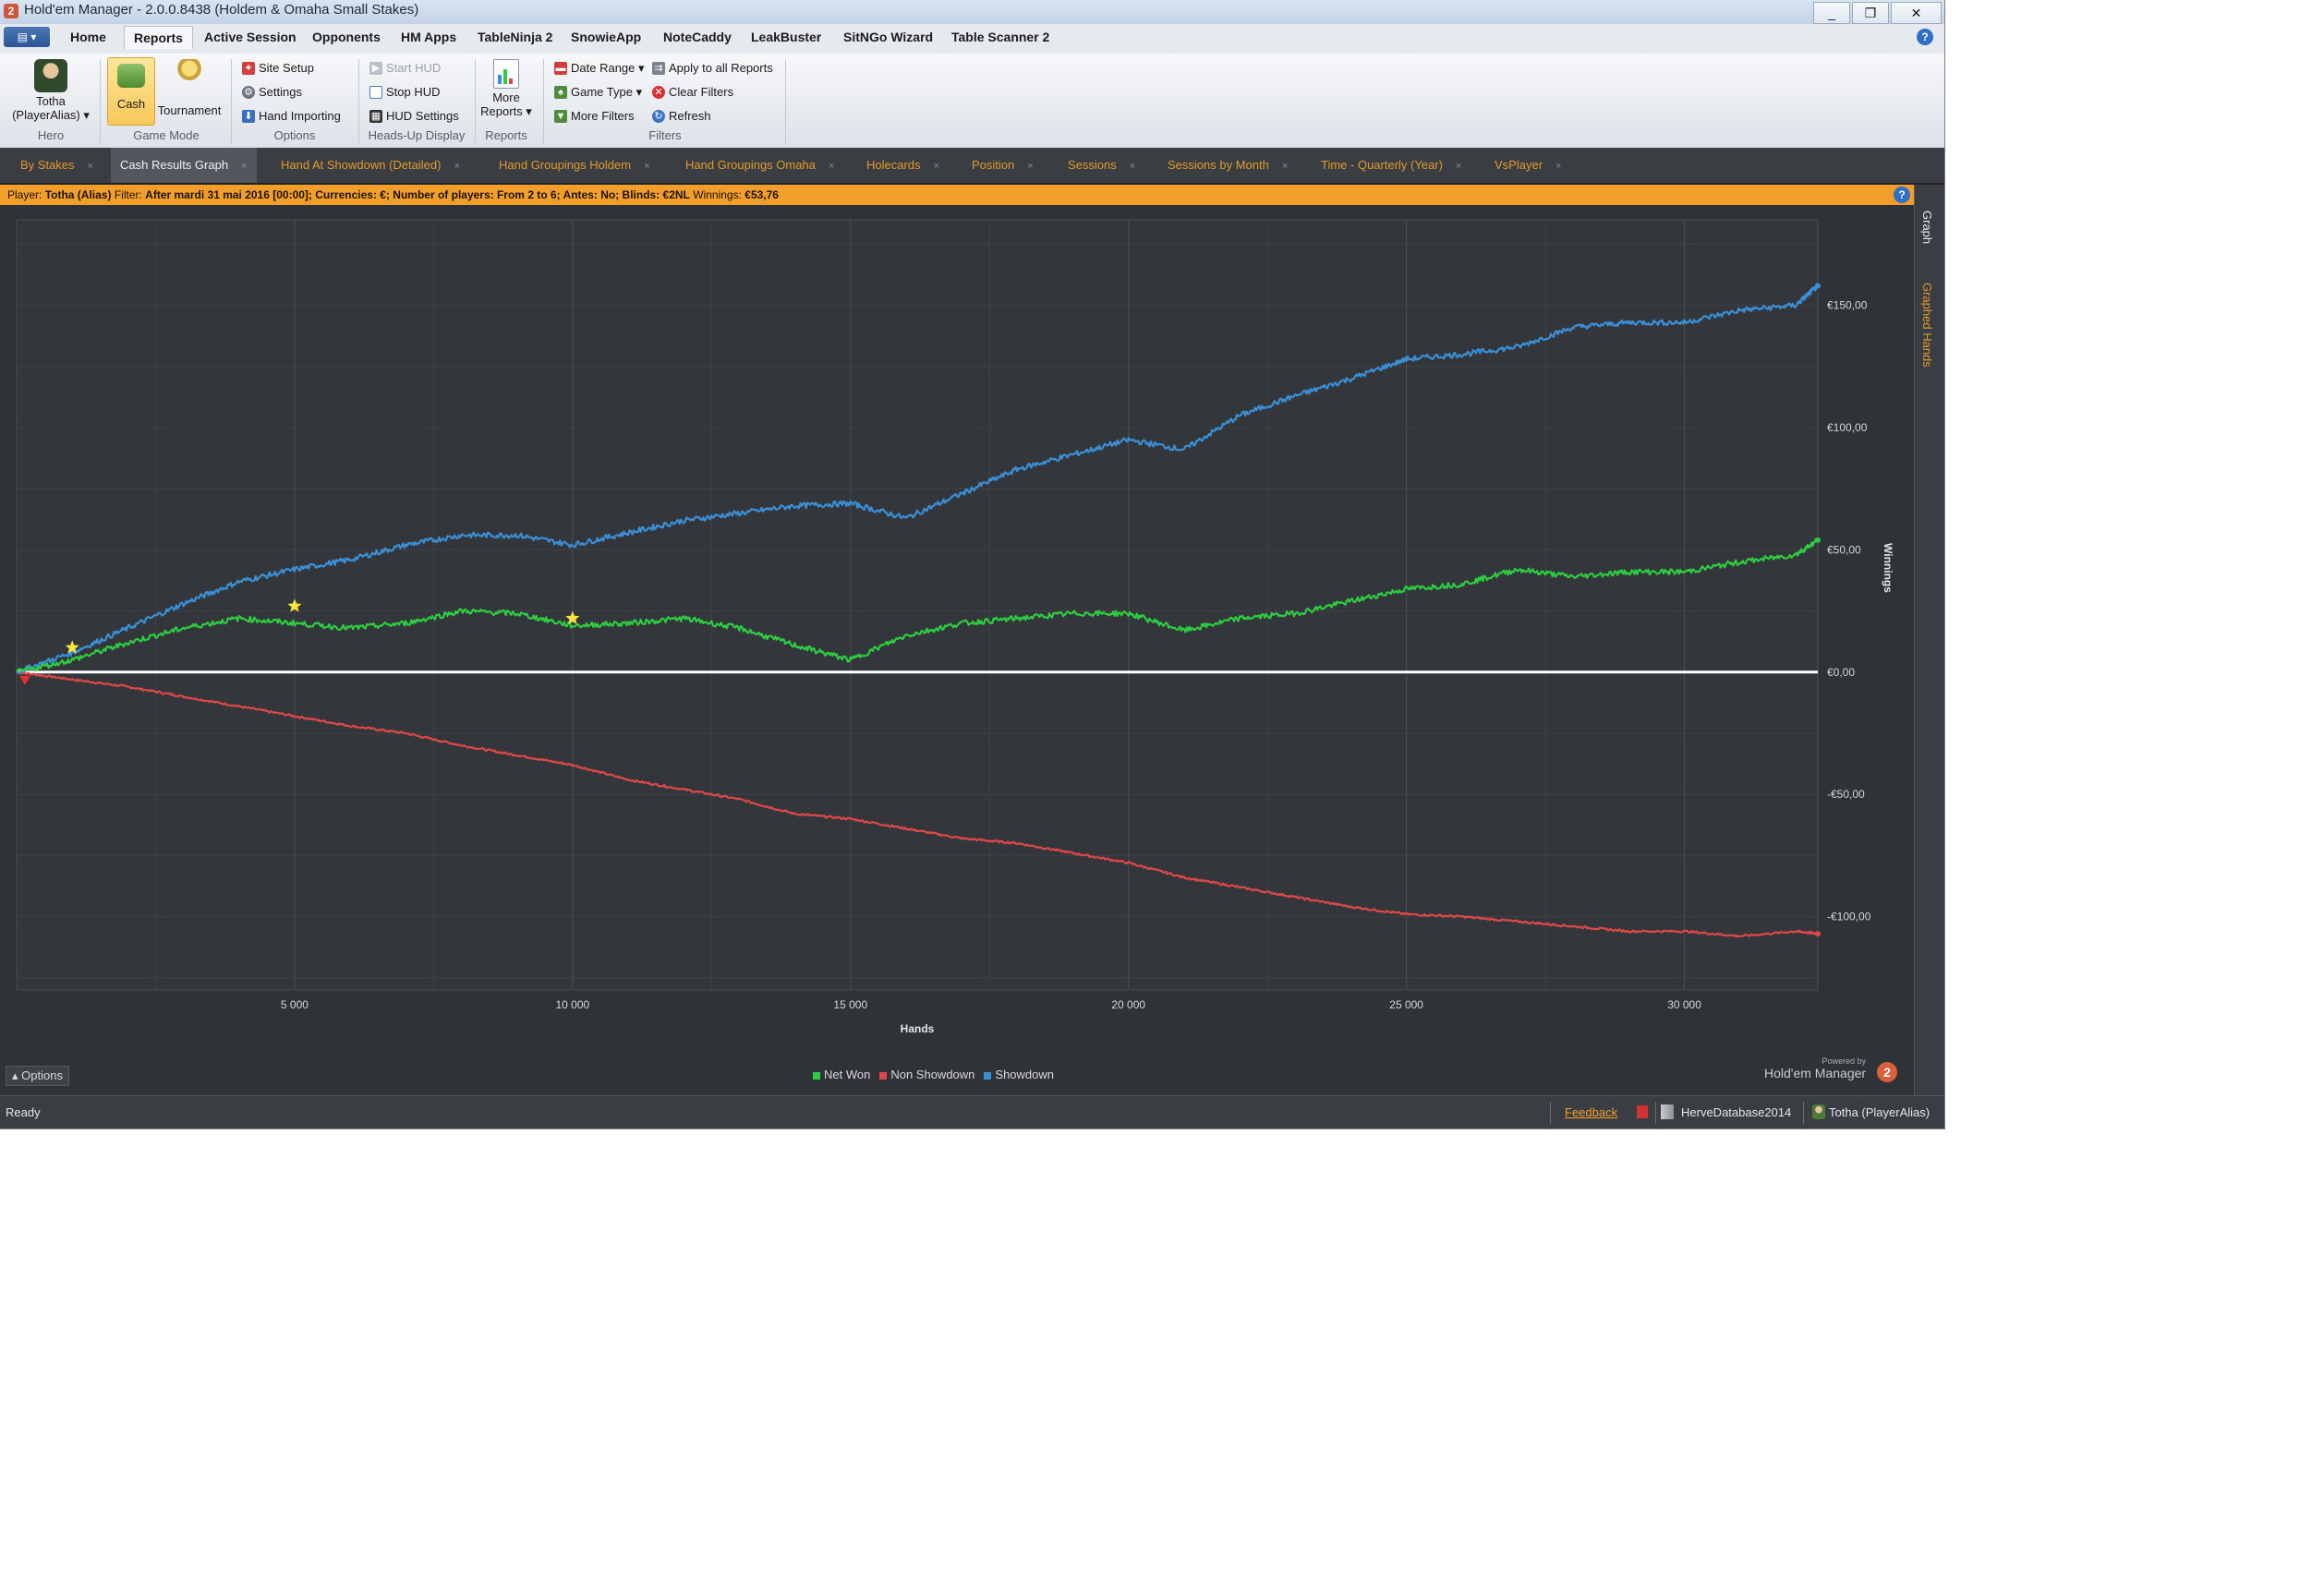  Describe the element at coordinates (414, 116) in the screenshot. I see `hud-settings-button: ▦ HUD Settings` at that location.